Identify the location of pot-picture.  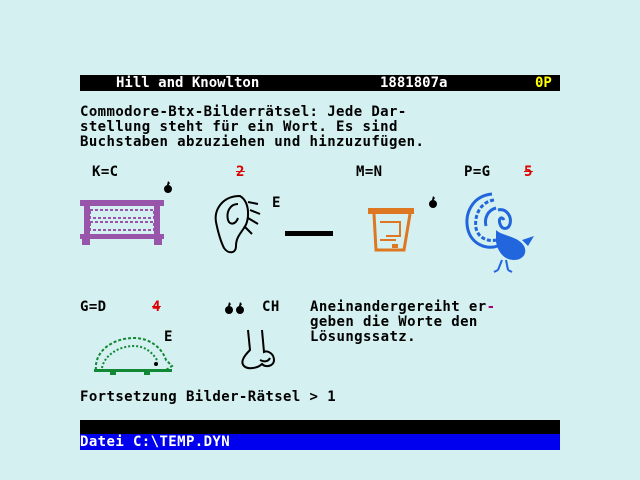
(391, 230).